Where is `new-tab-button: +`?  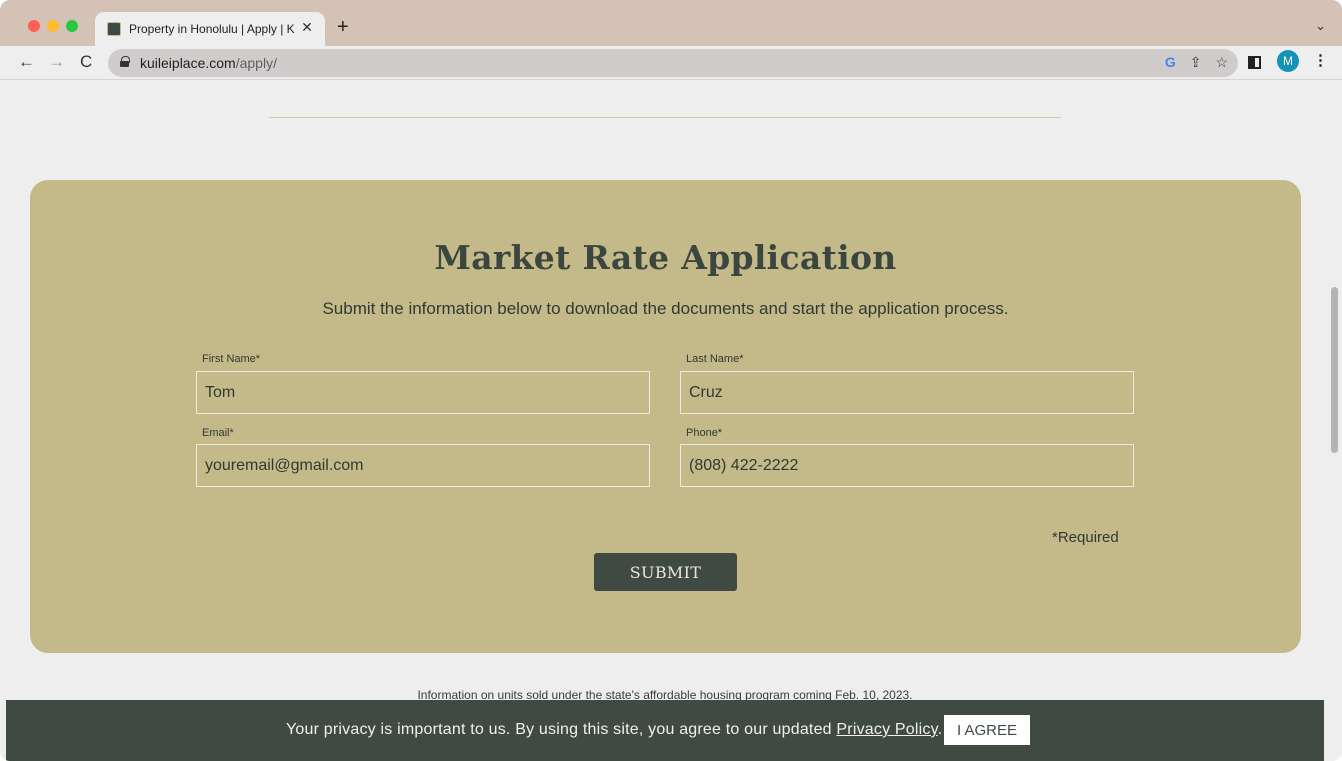
new-tab-button: + is located at coordinates (343, 27).